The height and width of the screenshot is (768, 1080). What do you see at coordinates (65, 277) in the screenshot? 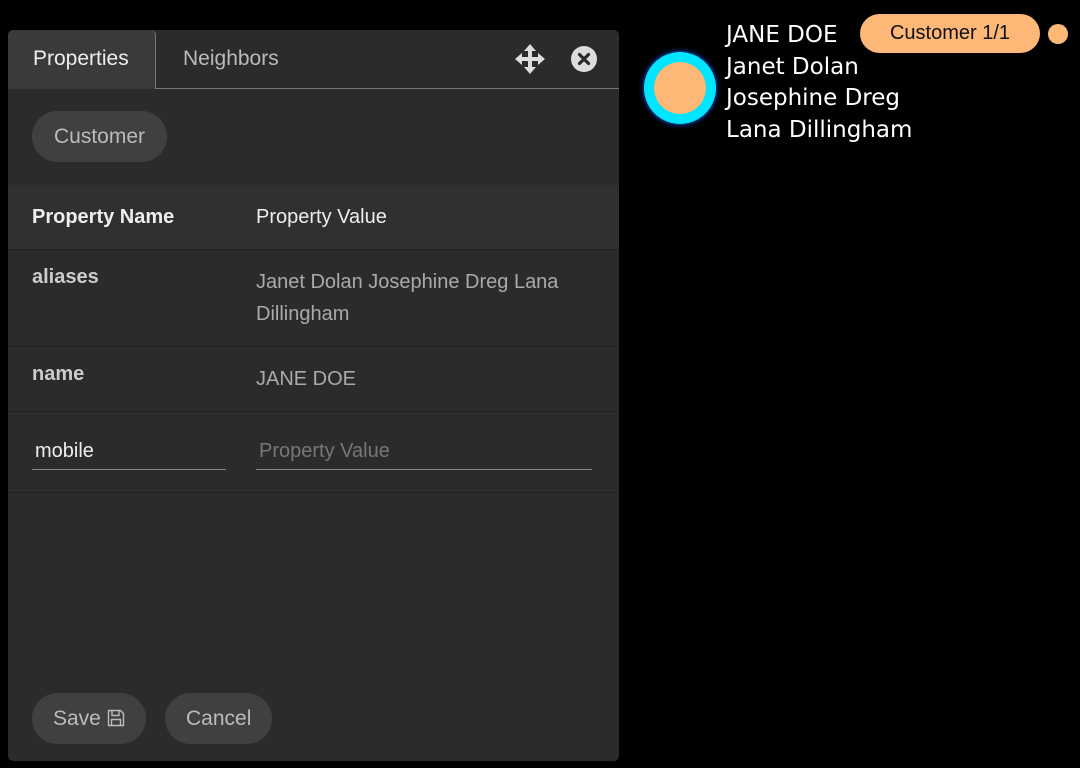
I see `property-name: aliases` at bounding box center [65, 277].